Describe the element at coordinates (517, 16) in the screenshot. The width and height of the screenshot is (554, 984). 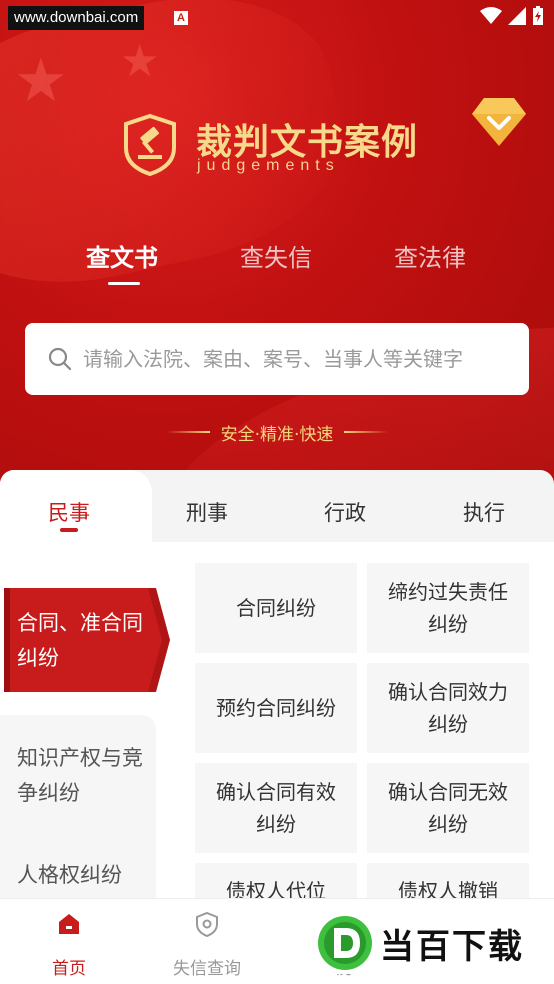
I see `signal-icon` at that location.